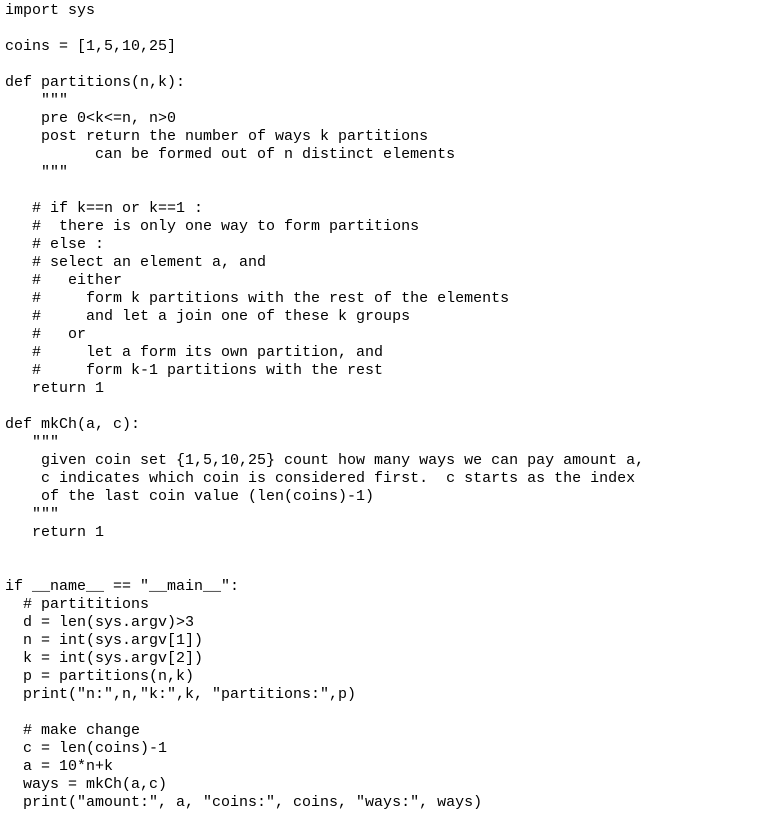 This screenshot has height=822, width=761. I want to click on code-line: of the last coin value (len(coins)-1), so click(190, 496).